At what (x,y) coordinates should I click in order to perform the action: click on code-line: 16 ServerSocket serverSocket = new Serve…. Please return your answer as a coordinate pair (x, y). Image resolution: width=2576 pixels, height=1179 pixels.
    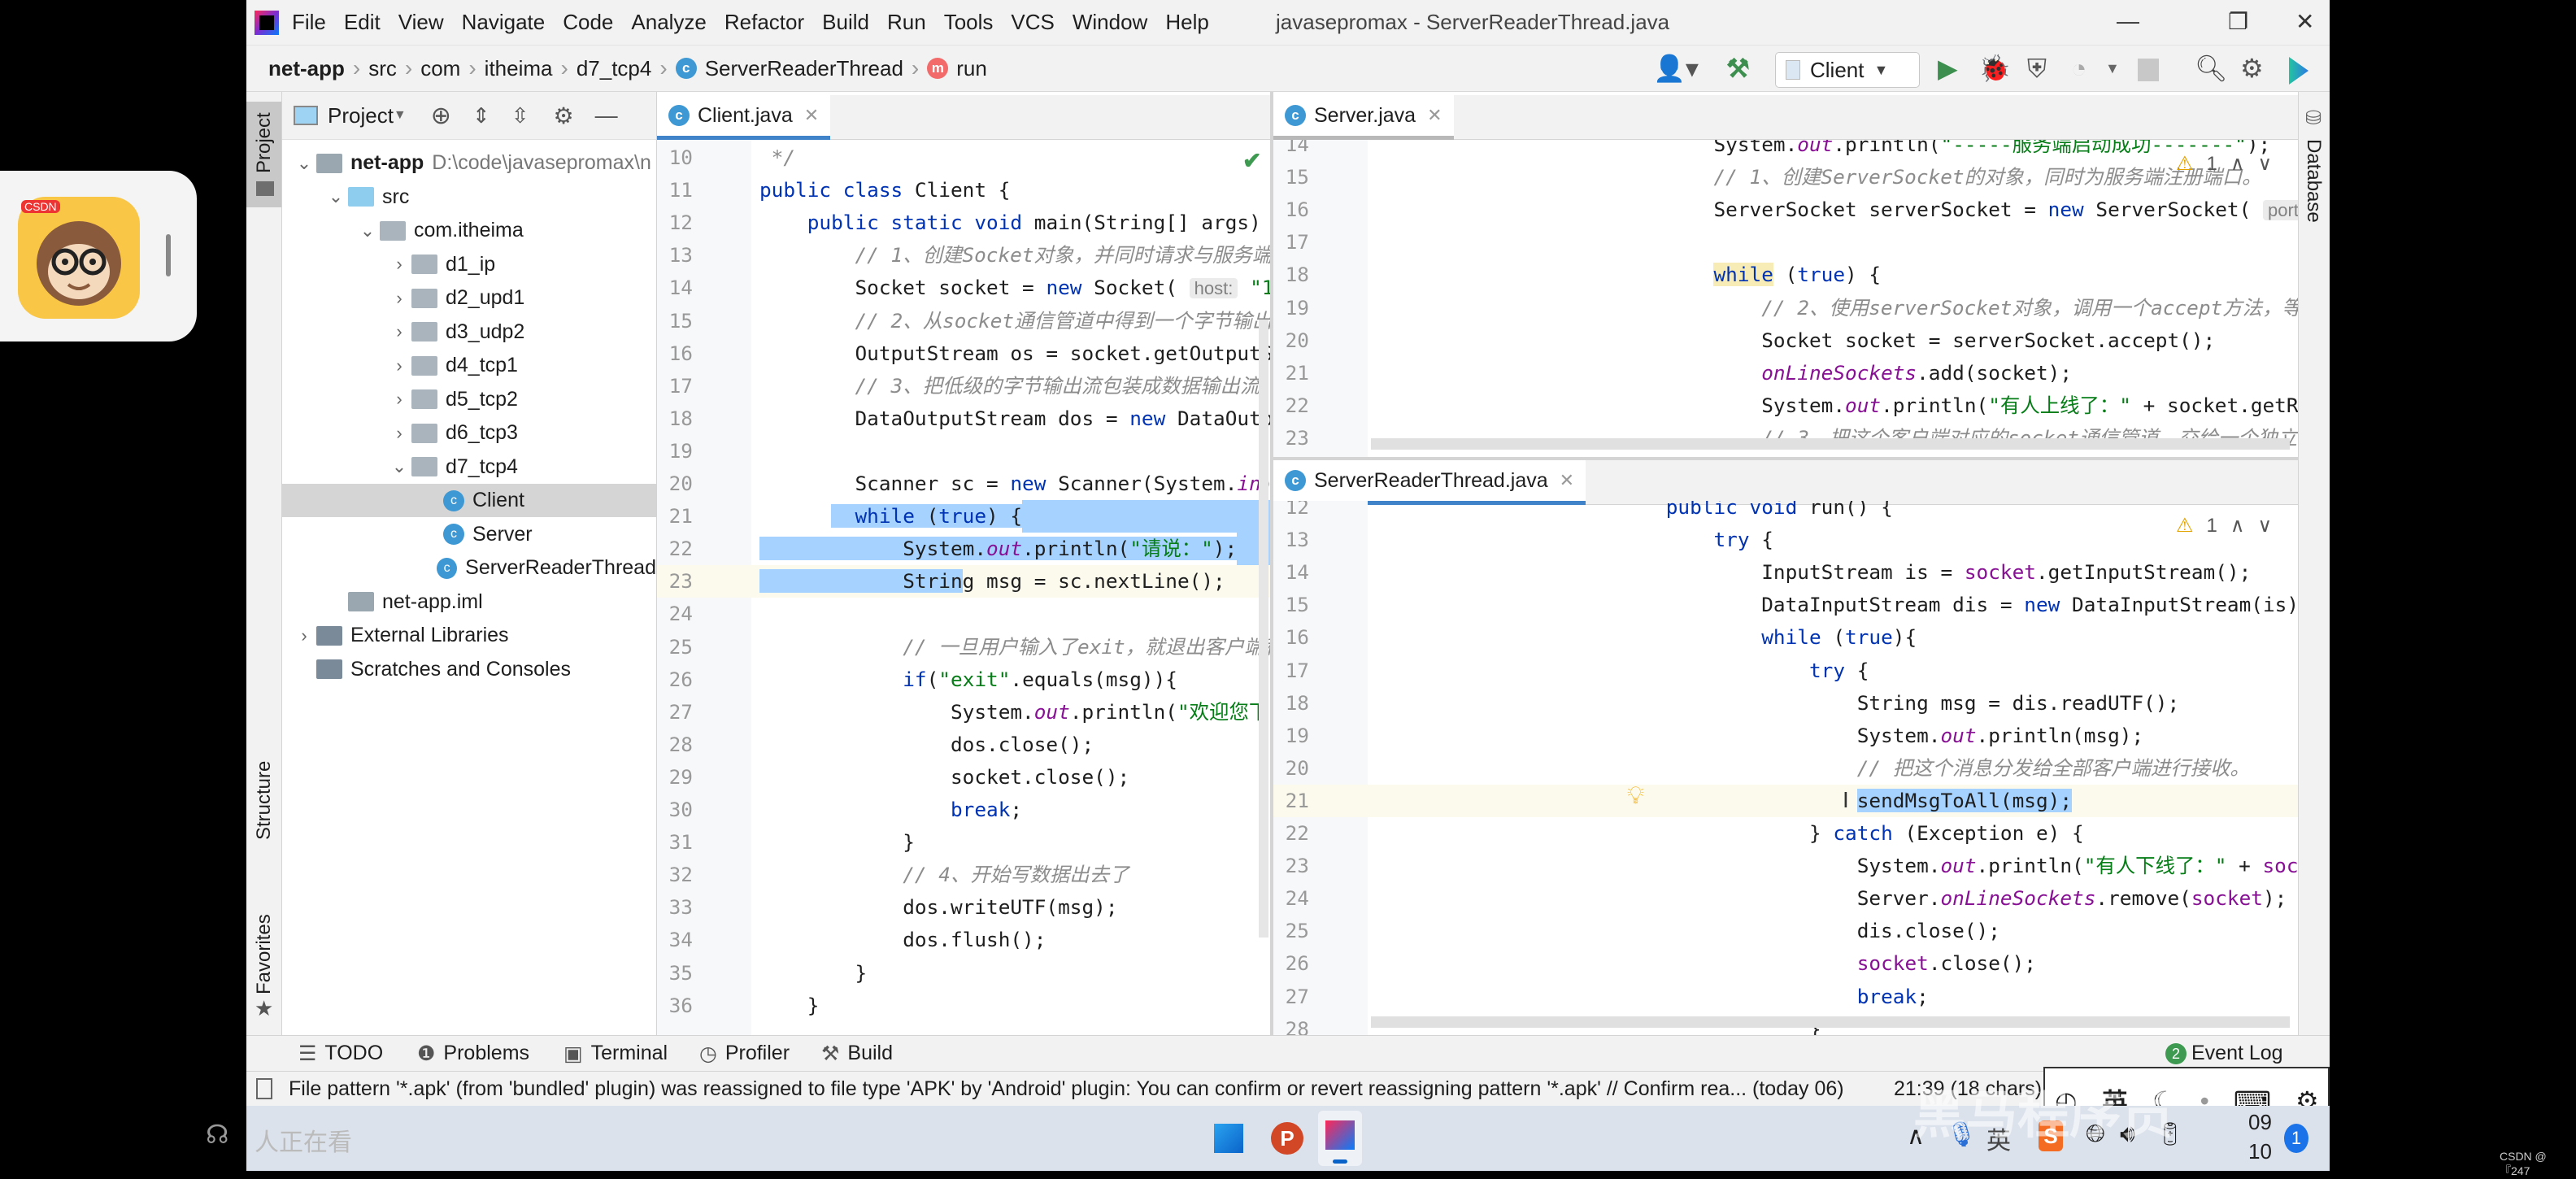
    Looking at the image, I should click on (1785, 210).